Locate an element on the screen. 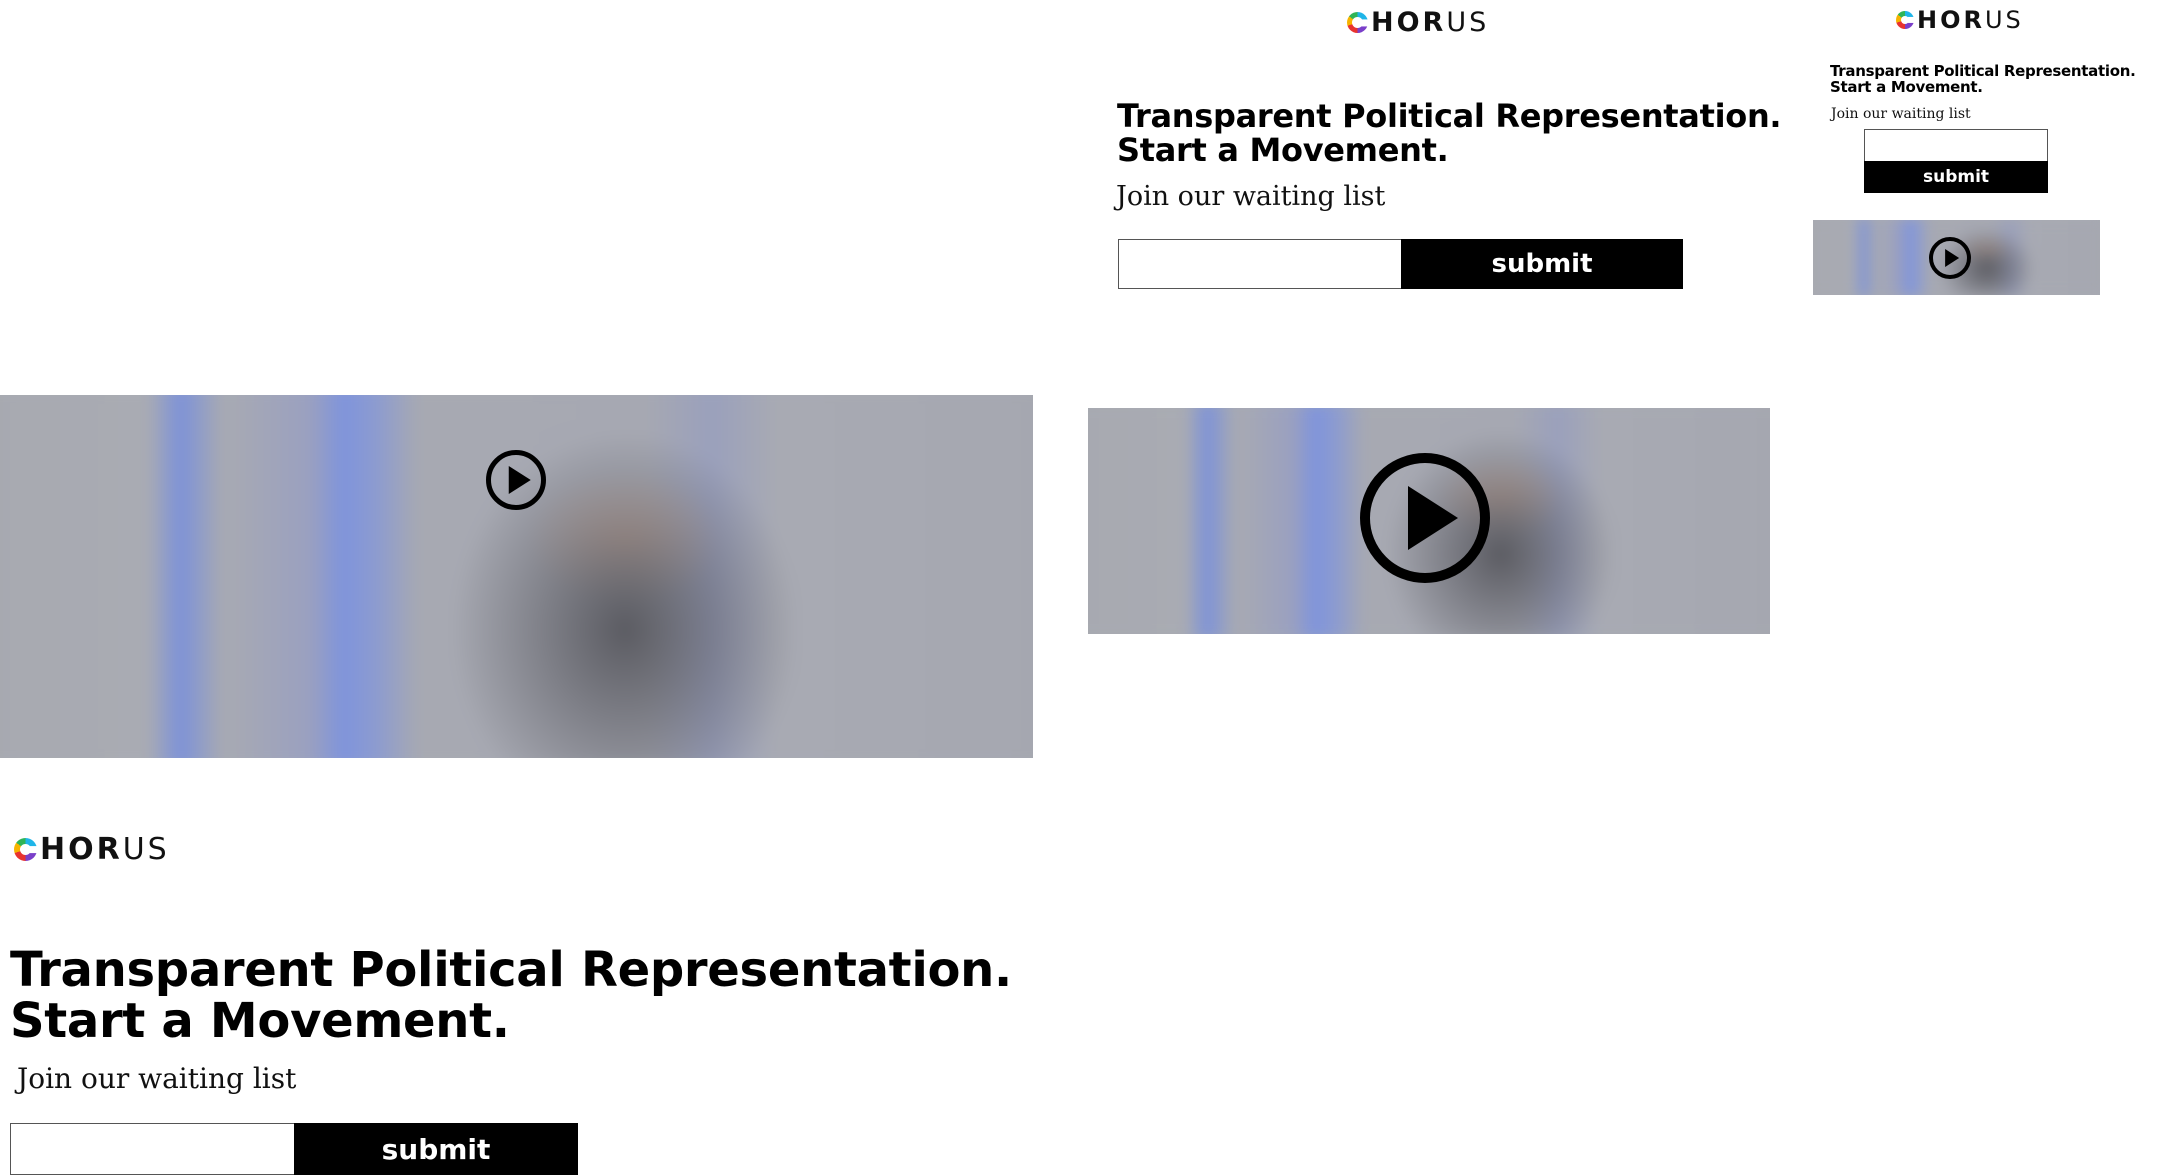 The height and width of the screenshot is (1175, 2160). video-player-small is located at coordinates (1956, 257).